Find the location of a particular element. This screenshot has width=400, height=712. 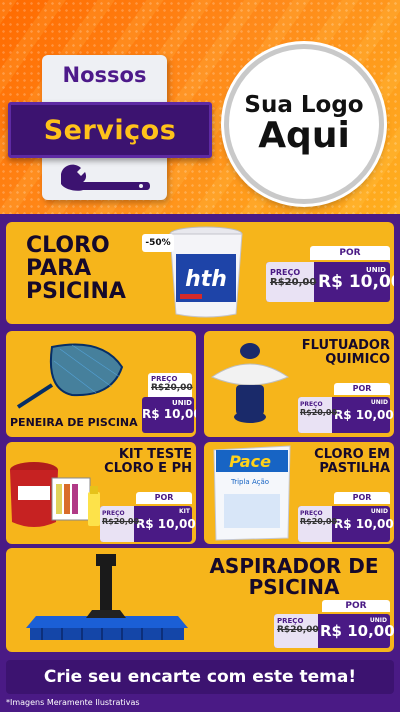

logo-line-1: Sua Logo is located at coordinates (304, 105).